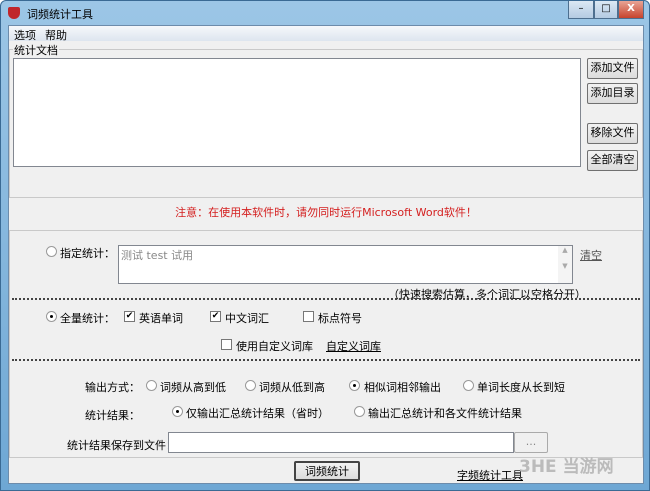 This screenshot has width=650, height=491. Describe the element at coordinates (606, 10) in the screenshot. I see `maximize-button: □` at that location.